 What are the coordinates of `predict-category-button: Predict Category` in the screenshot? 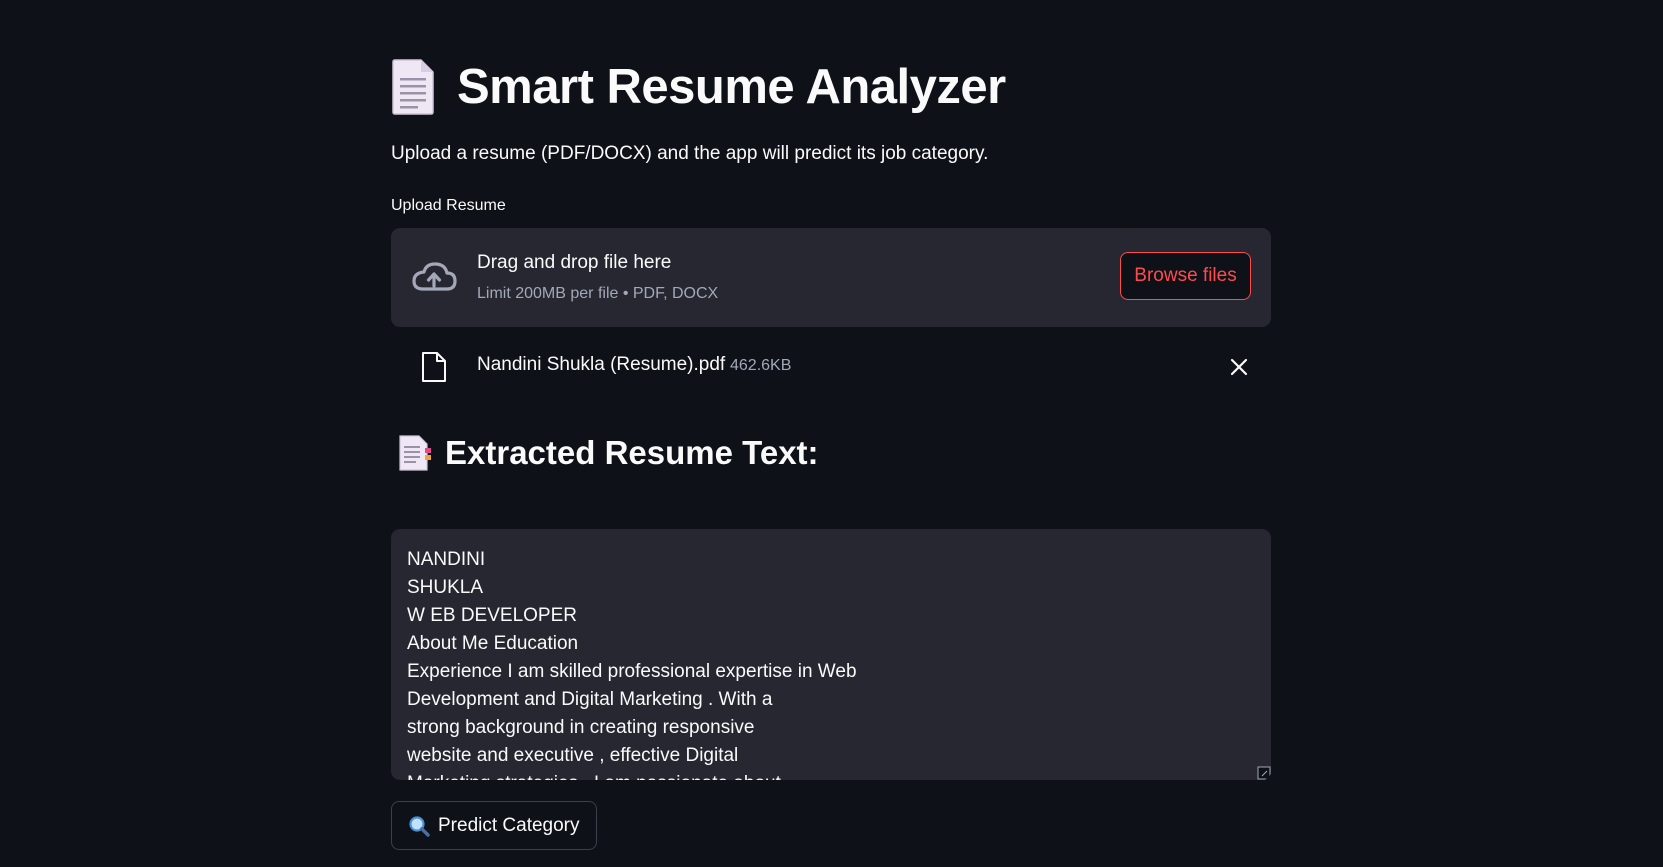 It's located at (494, 825).